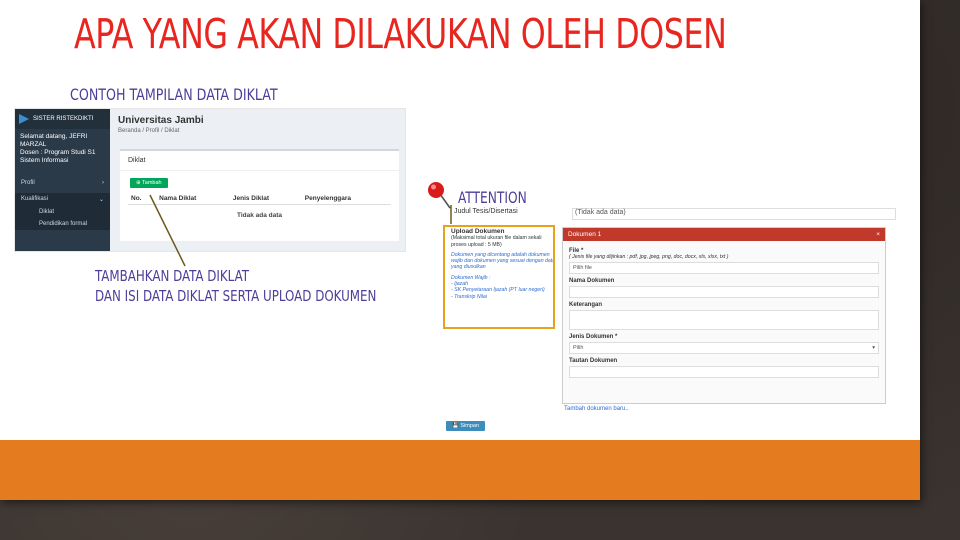 The height and width of the screenshot is (540, 960). I want to click on logo-icon, so click(24, 119).